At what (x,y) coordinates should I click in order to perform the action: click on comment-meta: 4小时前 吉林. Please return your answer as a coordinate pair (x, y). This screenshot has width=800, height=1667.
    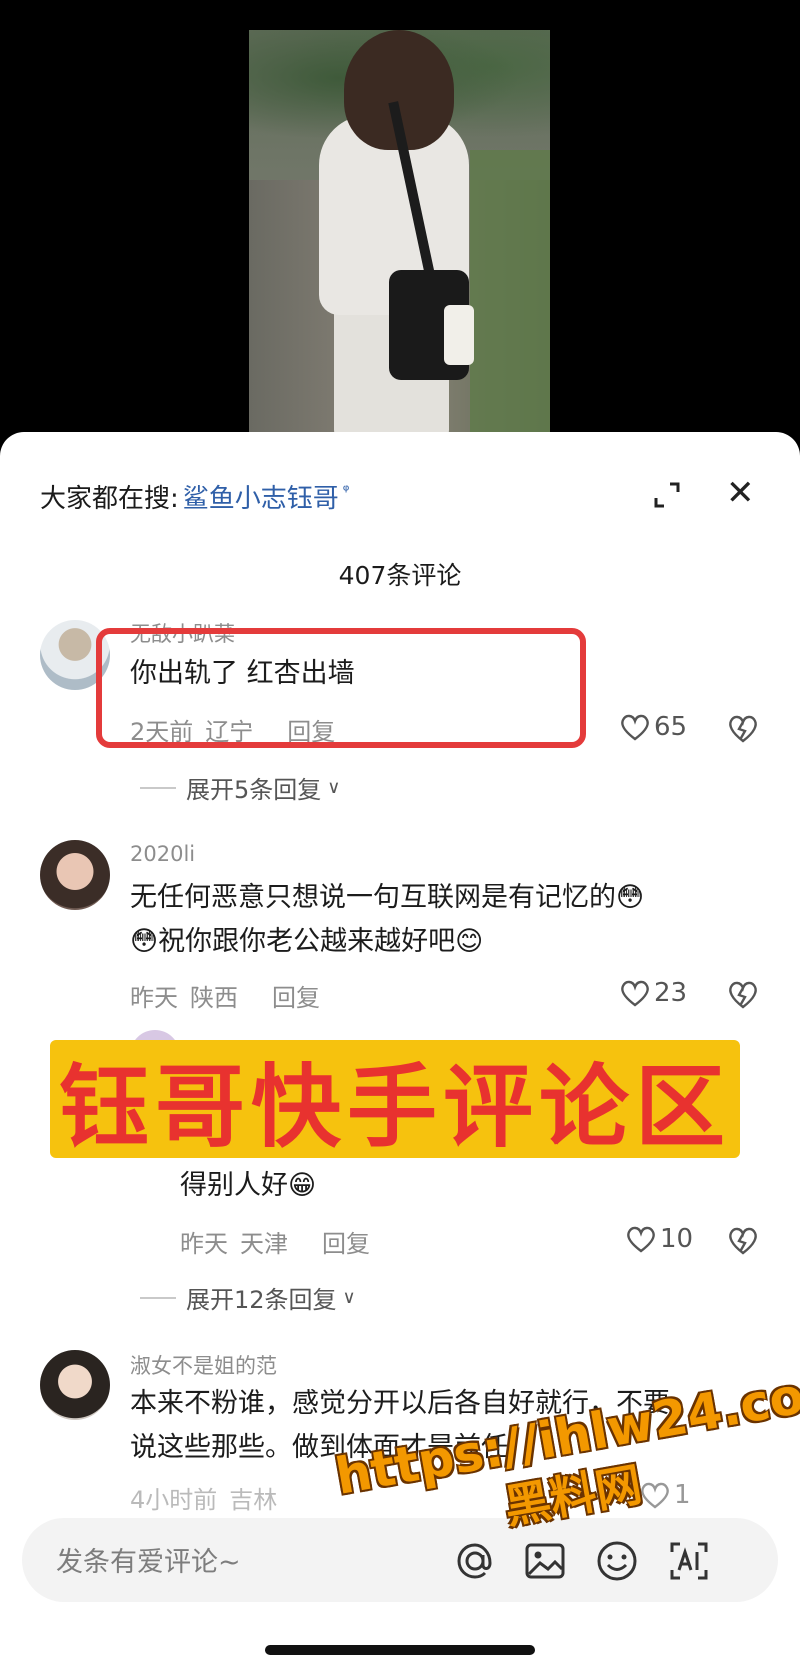
    Looking at the image, I should click on (203, 1497).